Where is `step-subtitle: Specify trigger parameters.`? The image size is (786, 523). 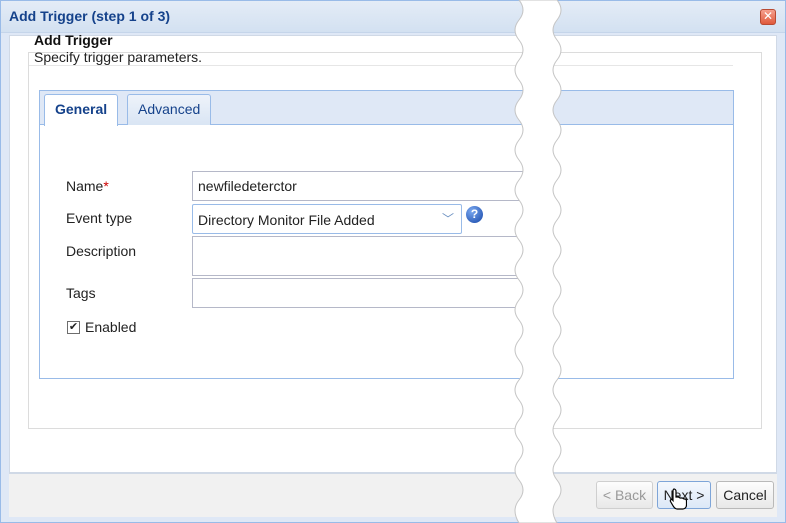 step-subtitle: Specify trigger parameters. is located at coordinates (118, 57).